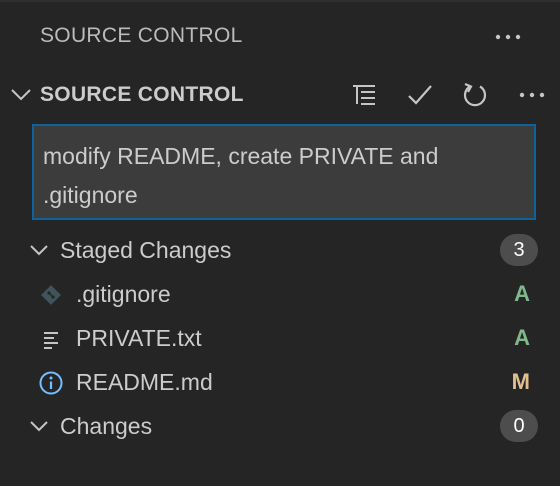 The height and width of the screenshot is (486, 560). I want to click on view-as-tree-button, so click(364, 95).